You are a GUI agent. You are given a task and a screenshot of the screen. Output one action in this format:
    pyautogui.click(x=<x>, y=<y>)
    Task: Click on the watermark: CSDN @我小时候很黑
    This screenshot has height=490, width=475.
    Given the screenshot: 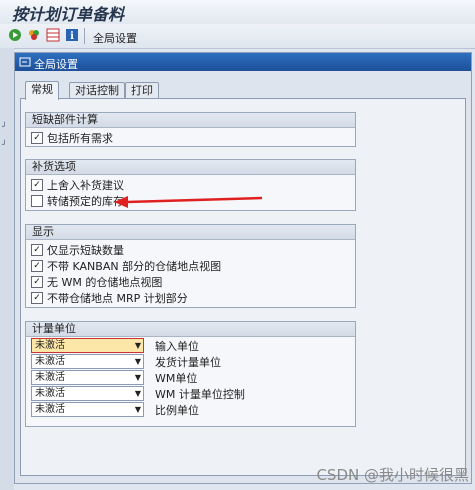 What is the action you would take?
    pyautogui.click(x=392, y=475)
    